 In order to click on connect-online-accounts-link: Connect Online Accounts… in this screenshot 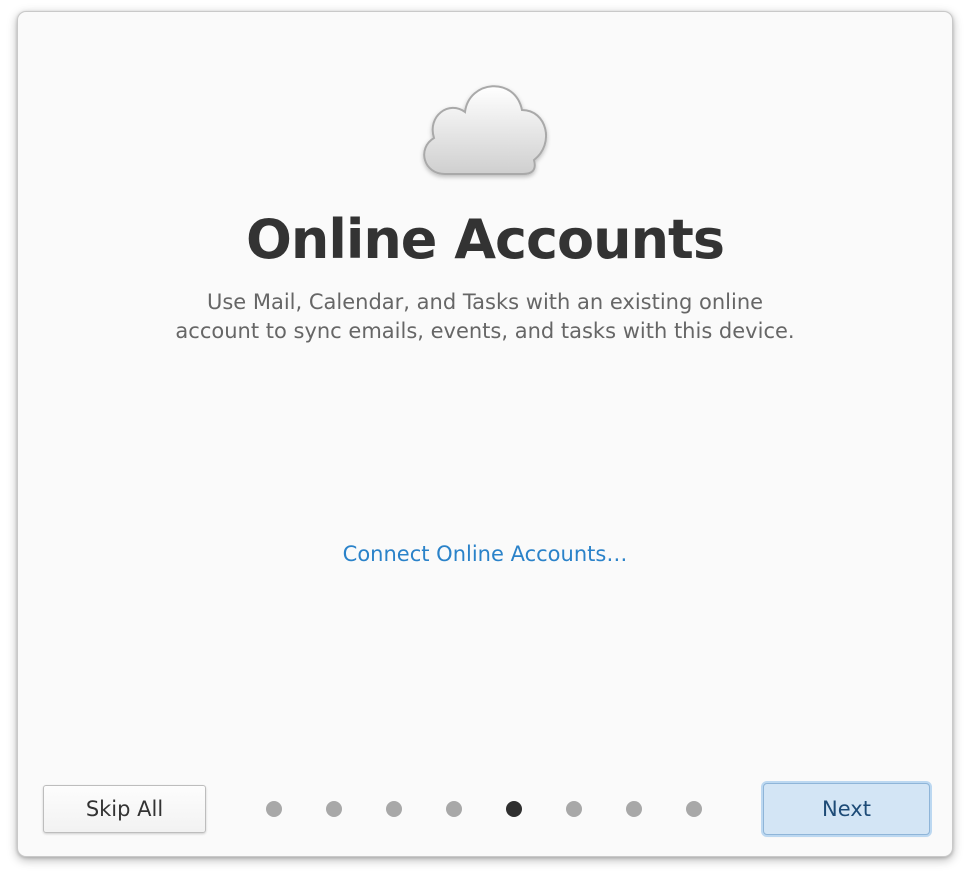, I will do `click(485, 554)`.